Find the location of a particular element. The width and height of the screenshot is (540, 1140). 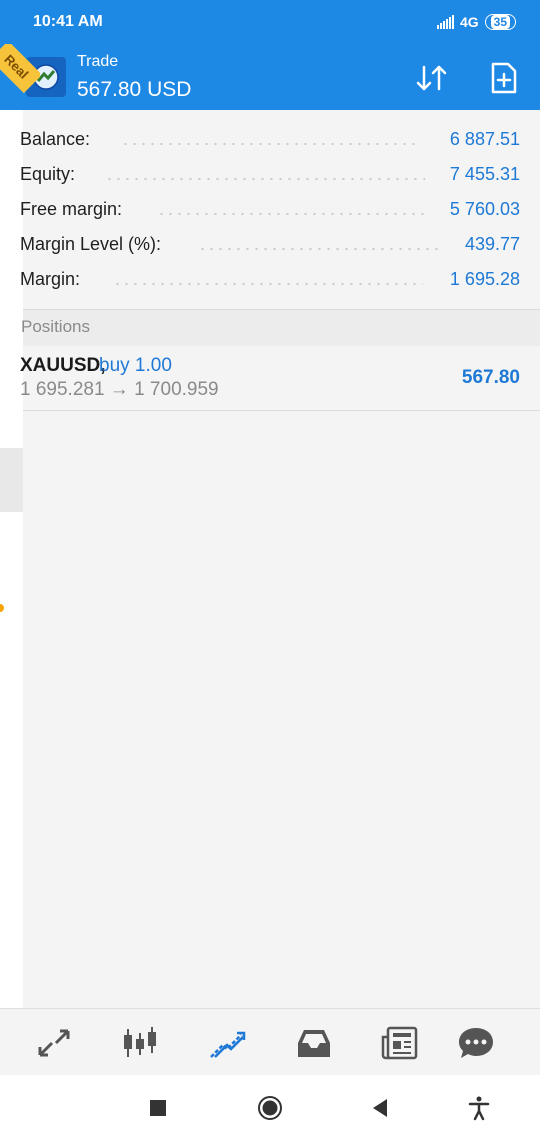

back-button is located at coordinates (381, 1108).